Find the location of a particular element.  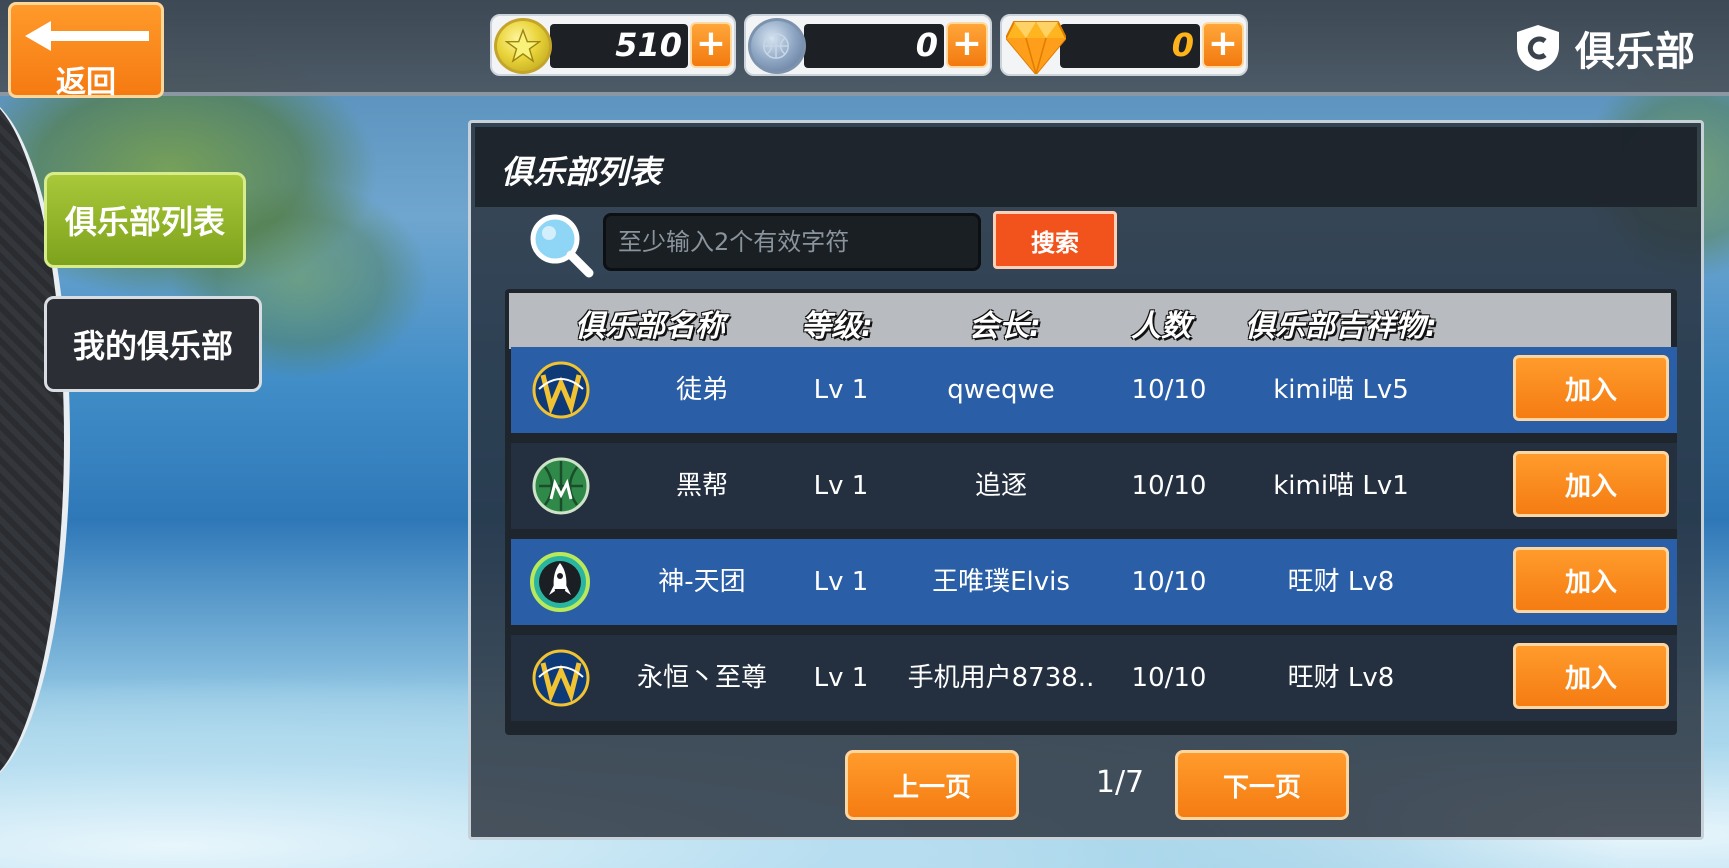

club-leader: 手机用户8738.. is located at coordinates (1001, 678).